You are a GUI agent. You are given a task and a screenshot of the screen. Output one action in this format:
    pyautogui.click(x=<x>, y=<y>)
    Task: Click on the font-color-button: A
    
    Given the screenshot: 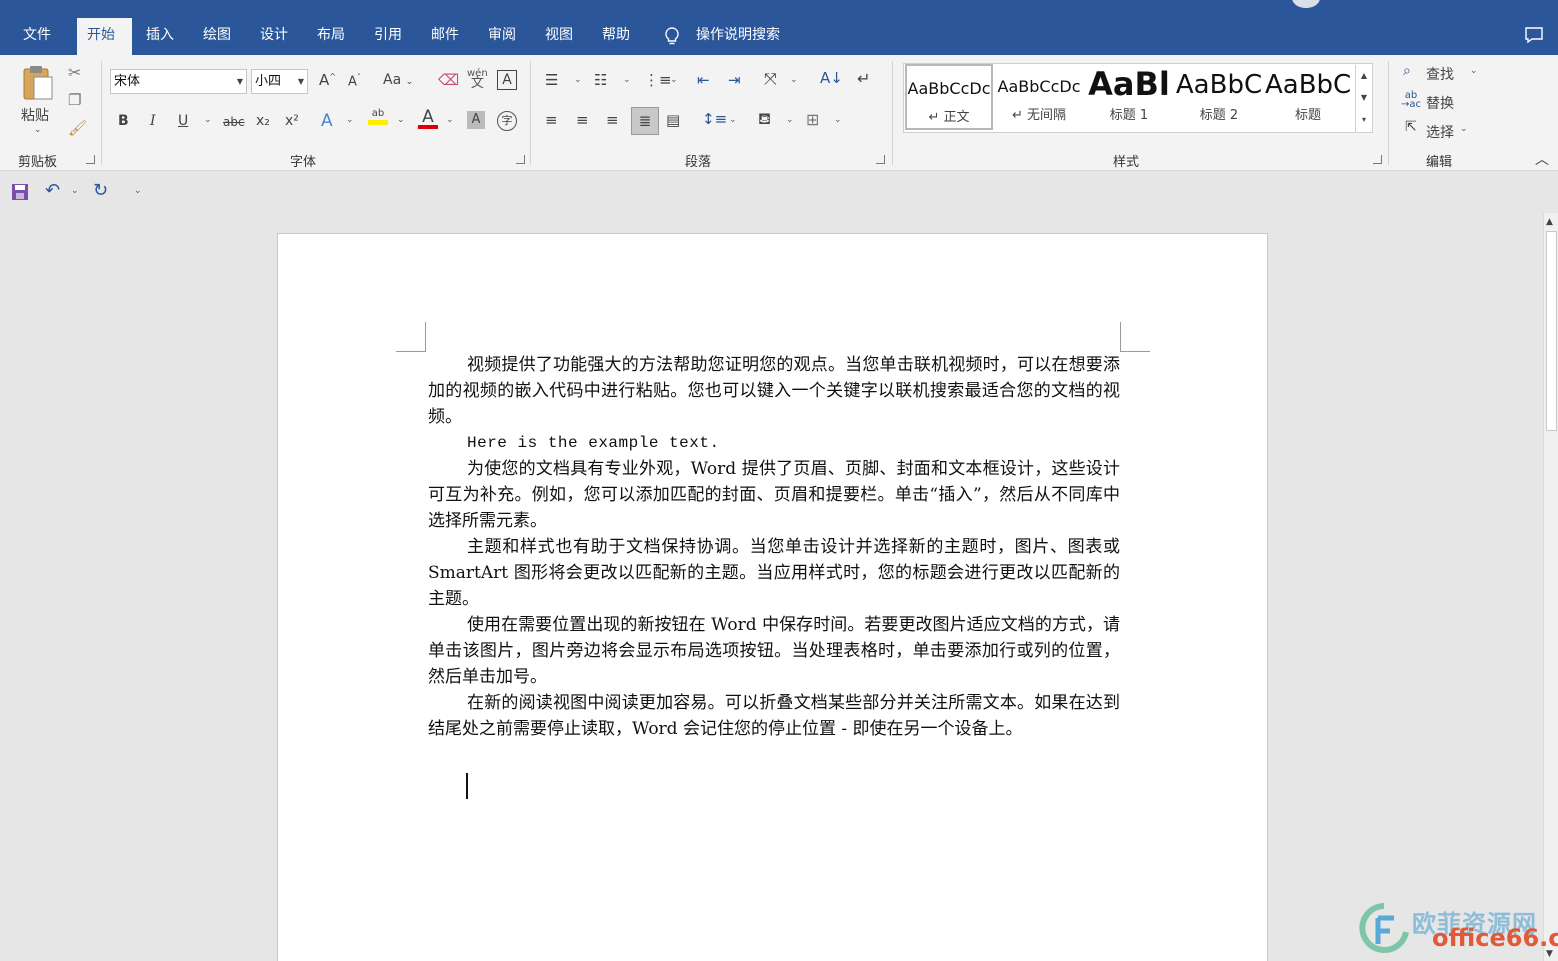 What is the action you would take?
    pyautogui.click(x=428, y=118)
    